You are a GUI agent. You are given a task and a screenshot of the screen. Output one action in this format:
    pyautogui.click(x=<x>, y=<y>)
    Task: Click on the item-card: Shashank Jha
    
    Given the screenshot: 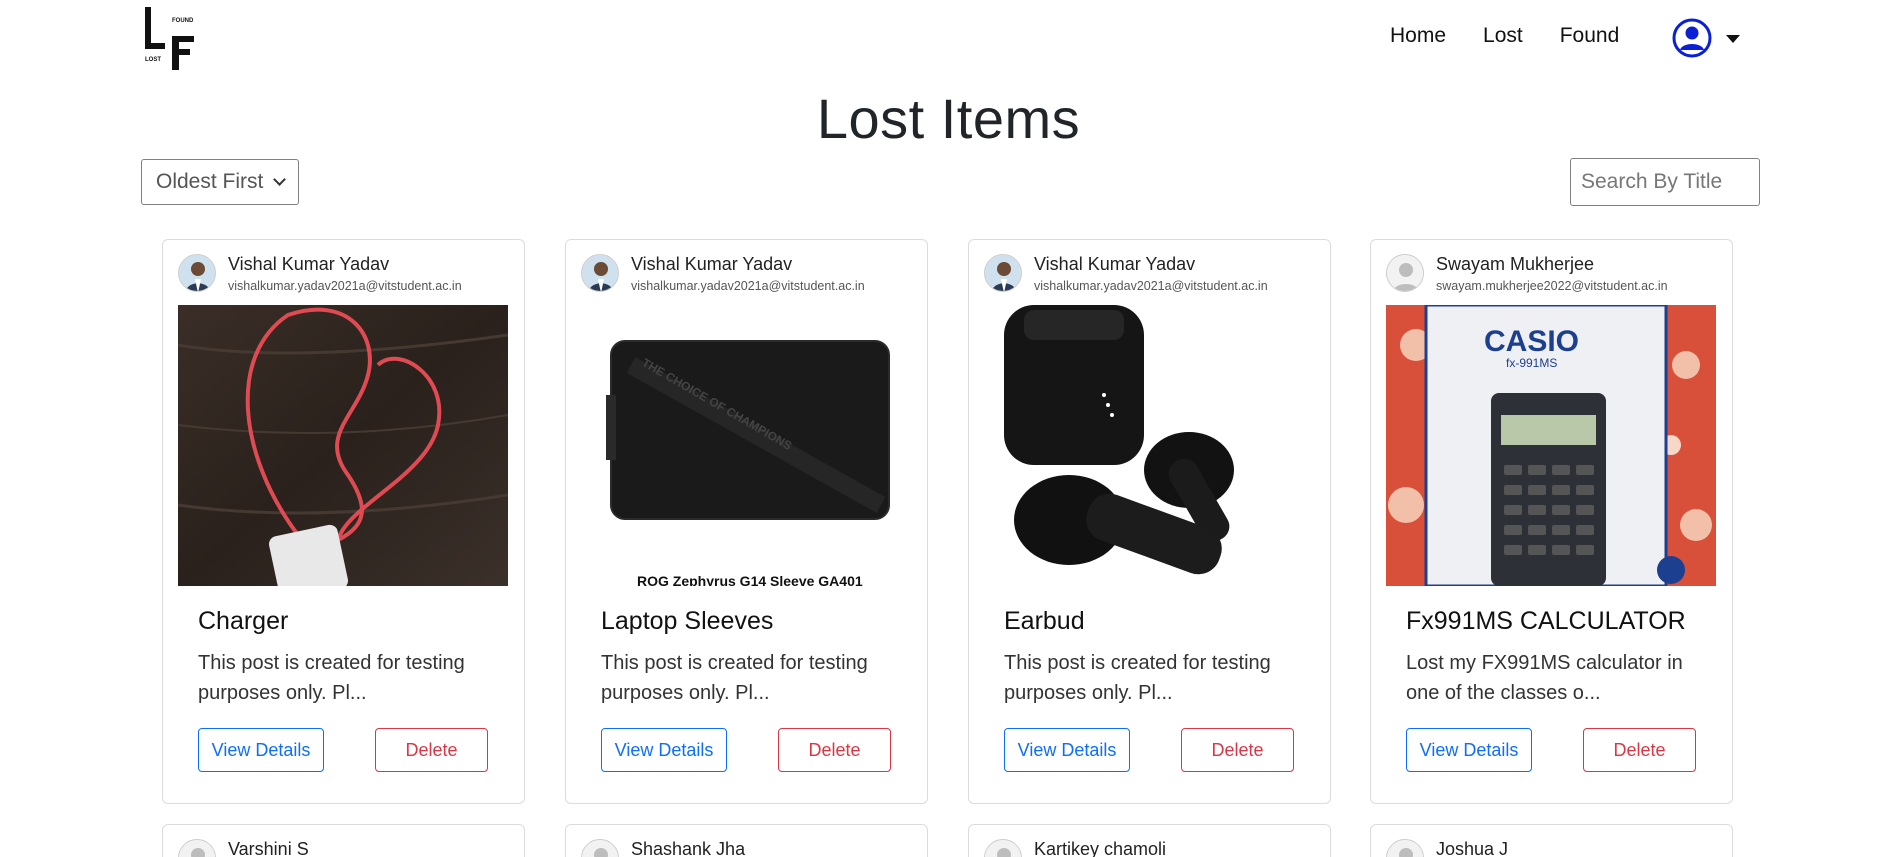 What is the action you would take?
    pyautogui.click(x=746, y=840)
    